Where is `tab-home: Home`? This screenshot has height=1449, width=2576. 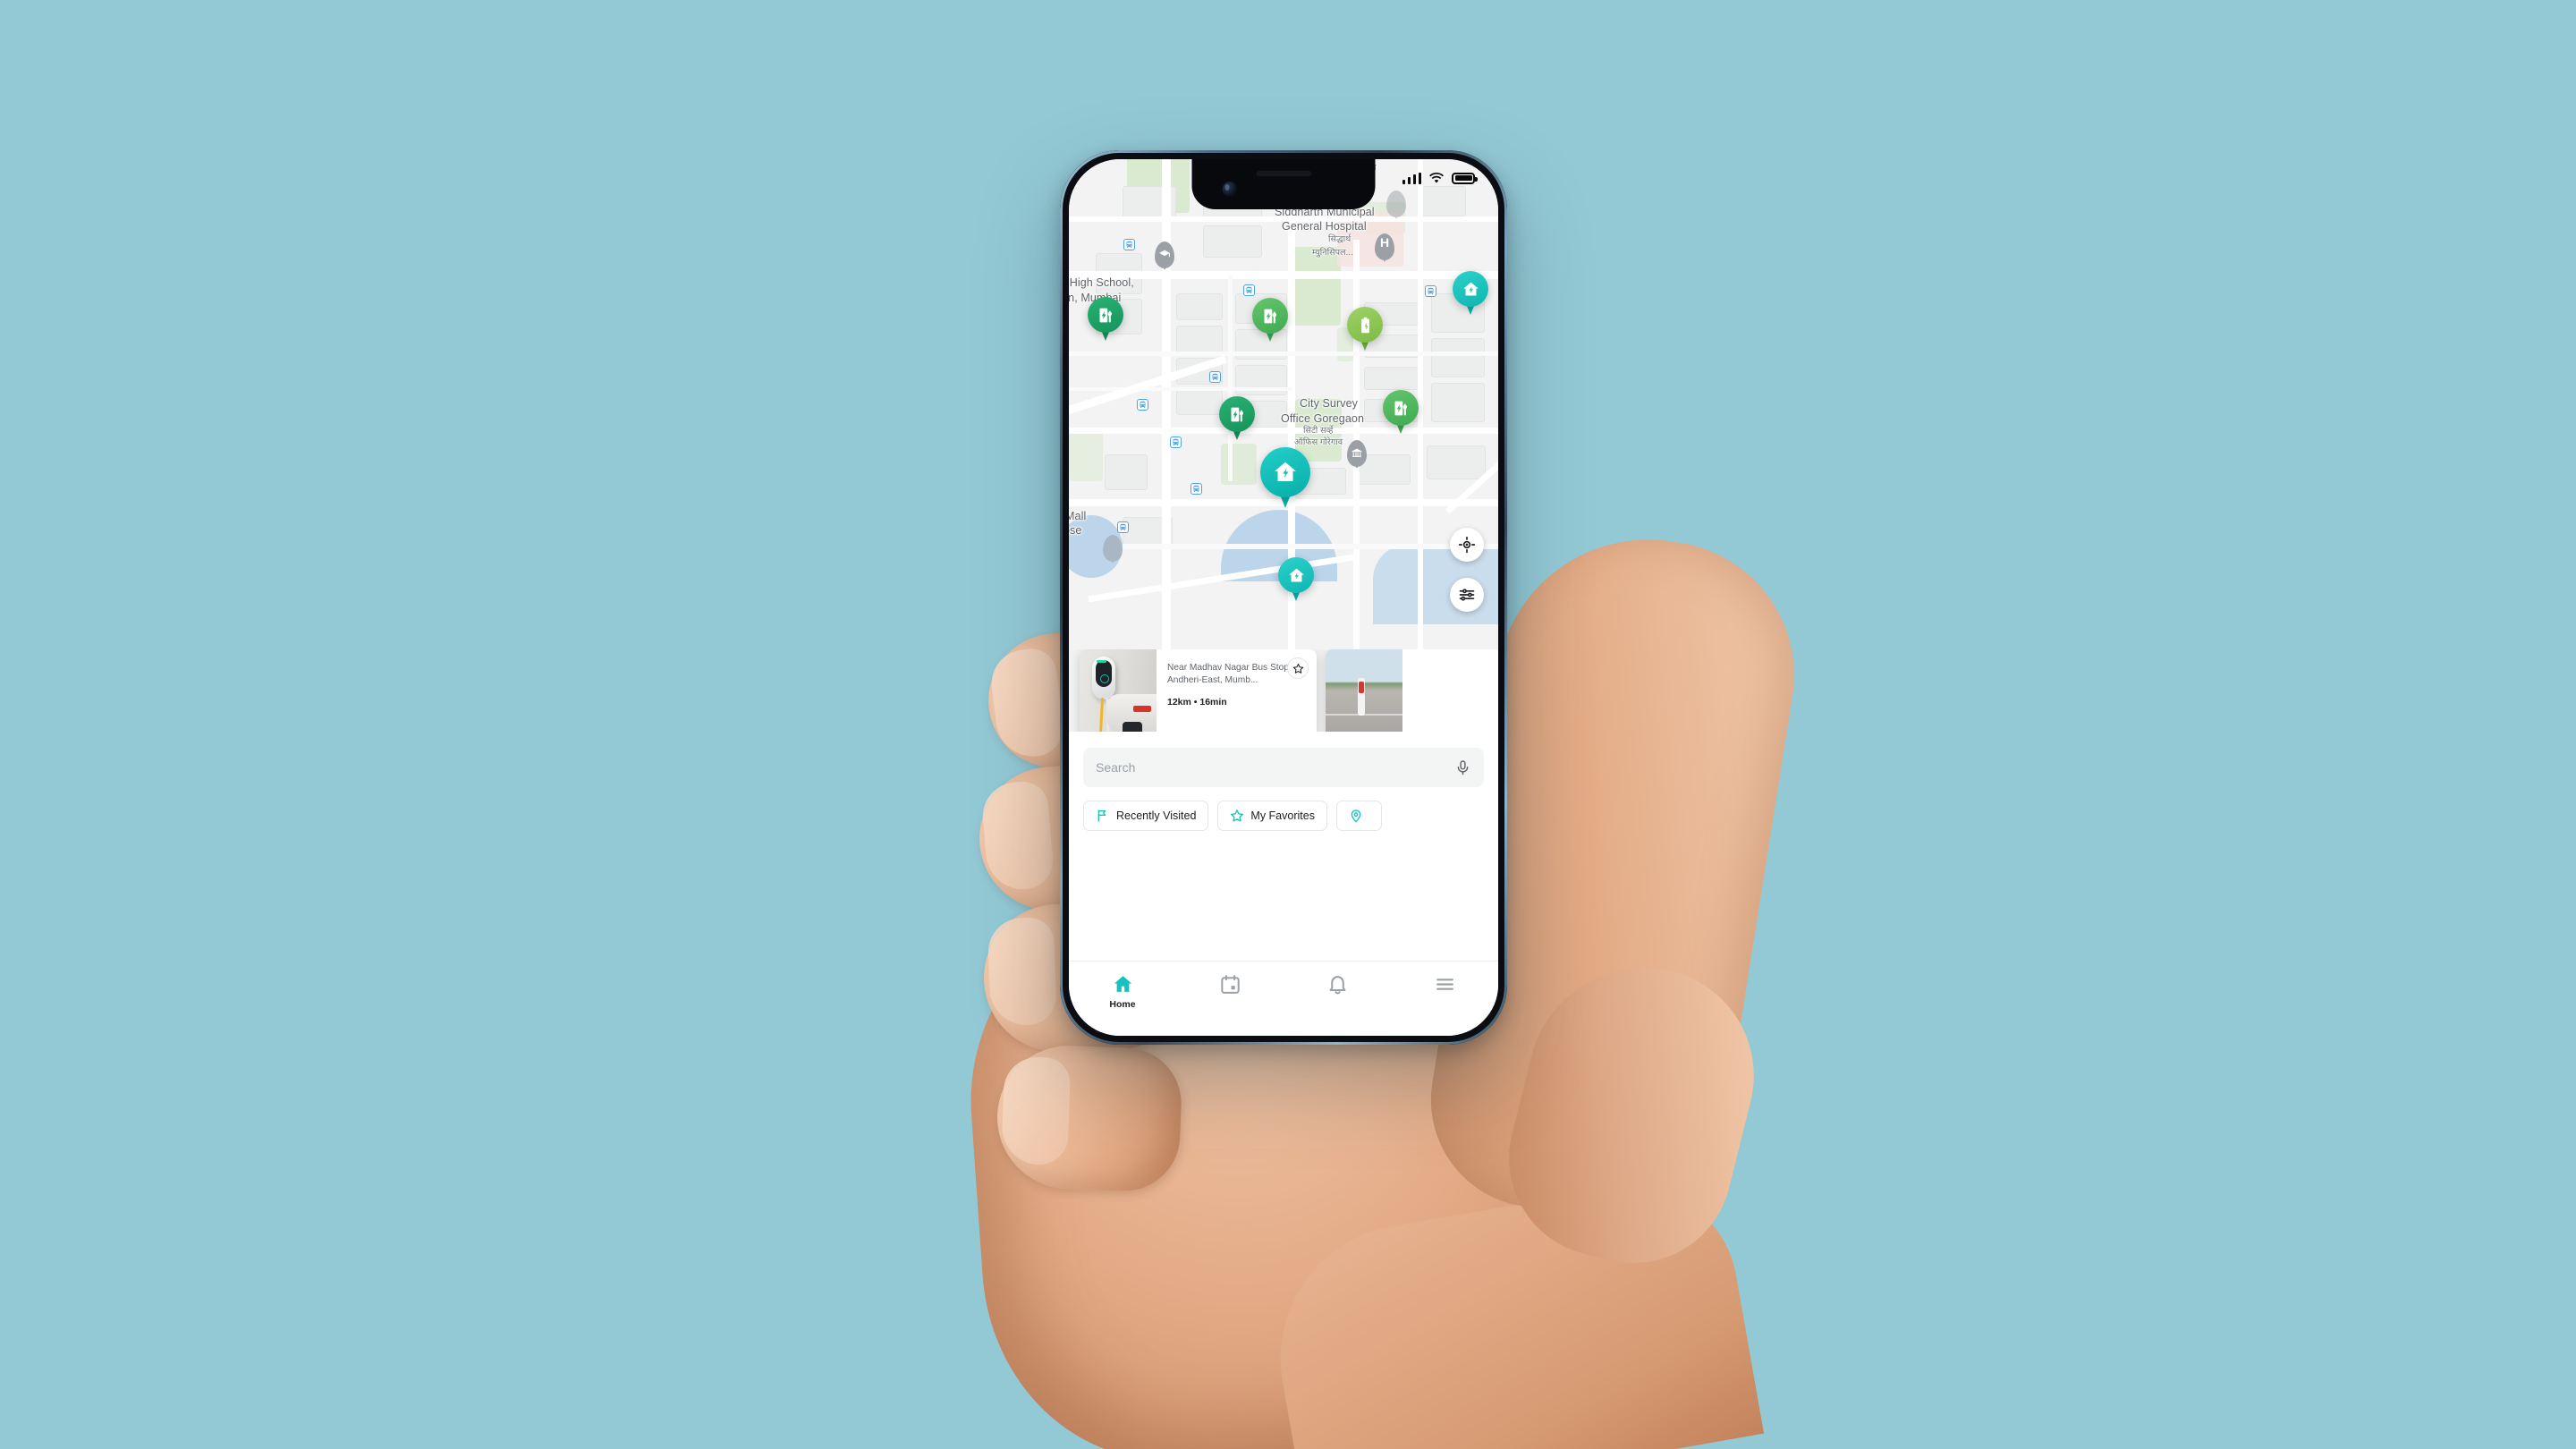
tab-home: Home is located at coordinates (1122, 991).